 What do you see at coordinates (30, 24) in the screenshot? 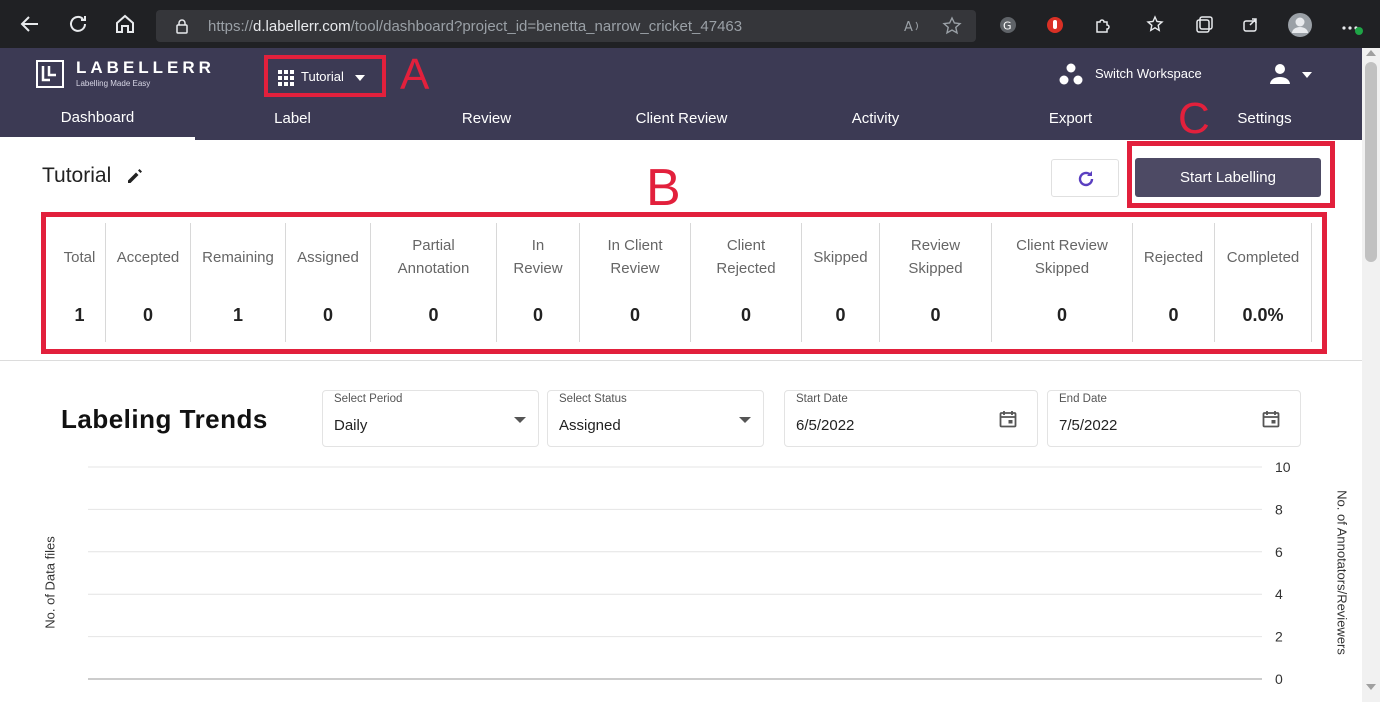
I see `back-arrow-icon` at bounding box center [30, 24].